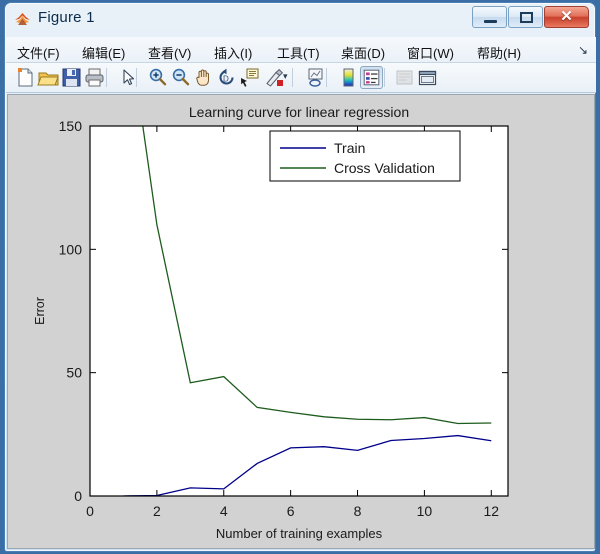  I want to click on colorbar-button, so click(348, 77).